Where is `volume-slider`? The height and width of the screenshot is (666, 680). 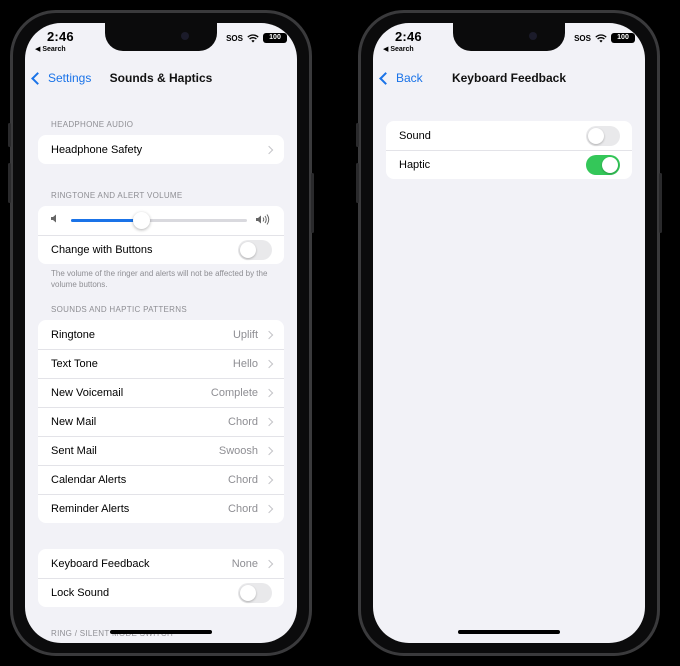
volume-slider is located at coordinates (159, 220).